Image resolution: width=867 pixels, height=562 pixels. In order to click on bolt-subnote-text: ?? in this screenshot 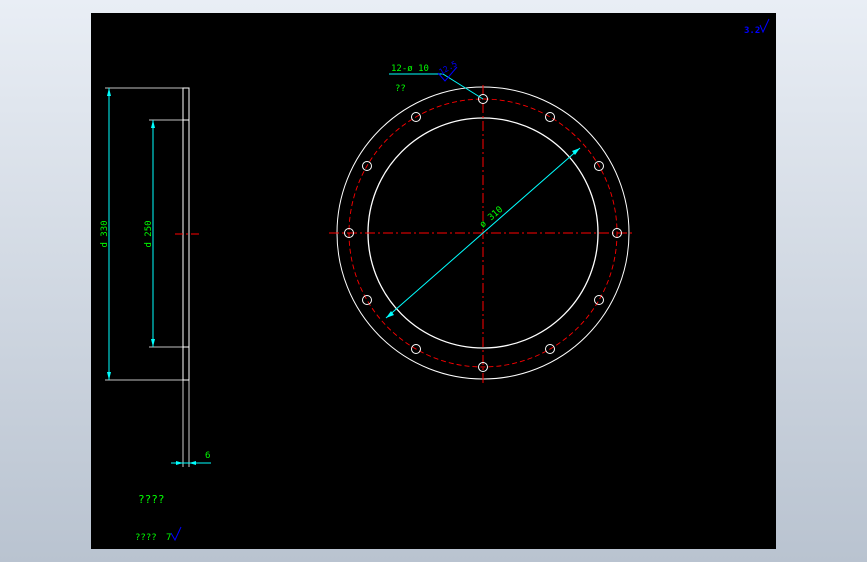, I will do `click(400, 89)`.